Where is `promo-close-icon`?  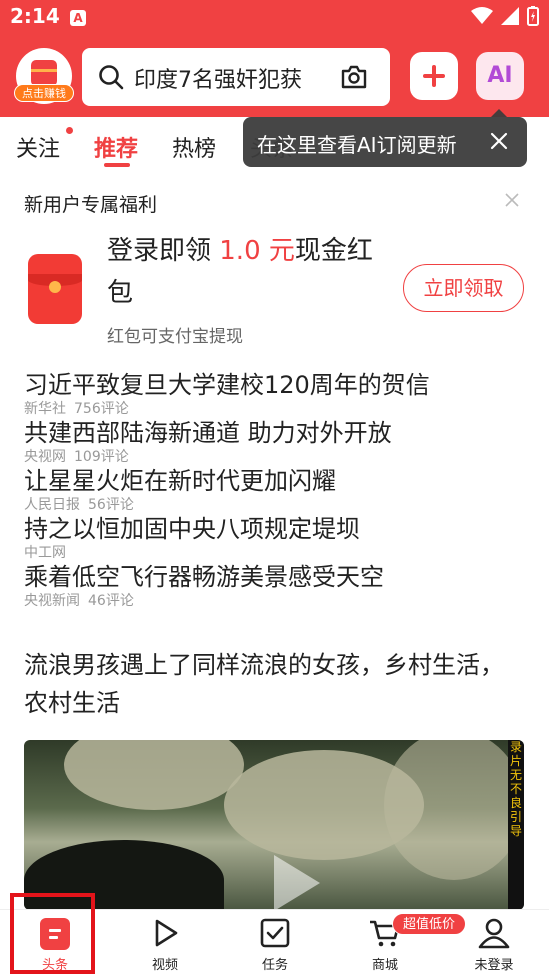 promo-close-icon is located at coordinates (512, 200).